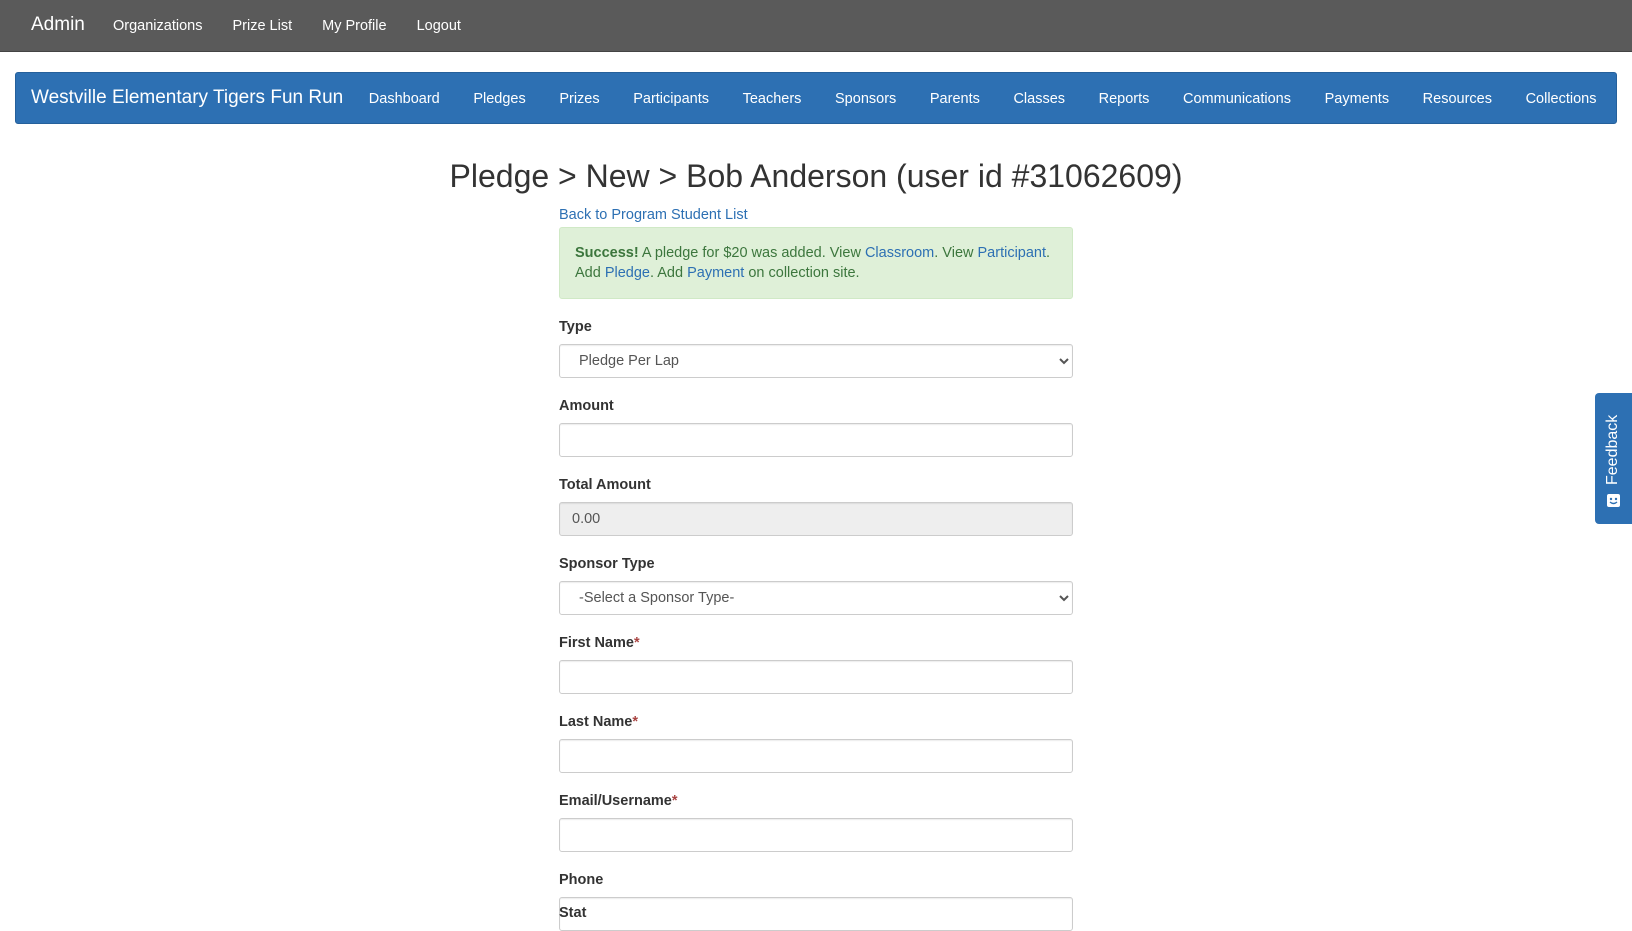 The width and height of the screenshot is (1632, 931). Describe the element at coordinates (1237, 99) in the screenshot. I see `nav-communications: Communications` at that location.